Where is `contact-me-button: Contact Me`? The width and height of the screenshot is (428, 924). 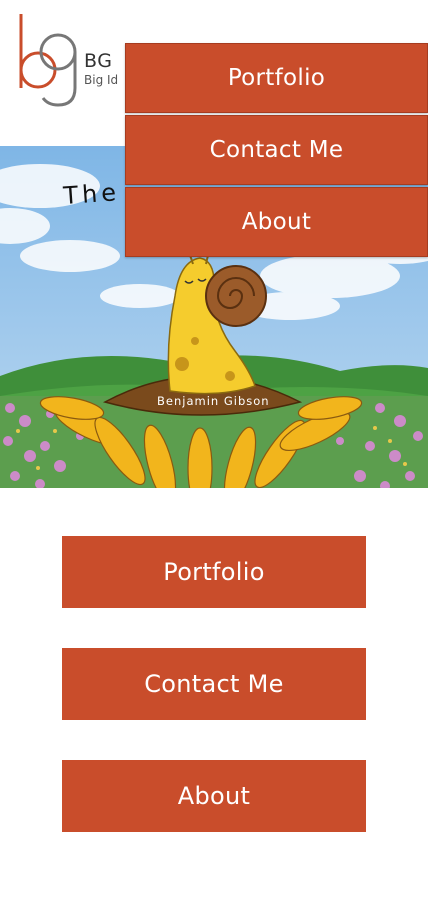 contact-me-button: Contact Me is located at coordinates (214, 684).